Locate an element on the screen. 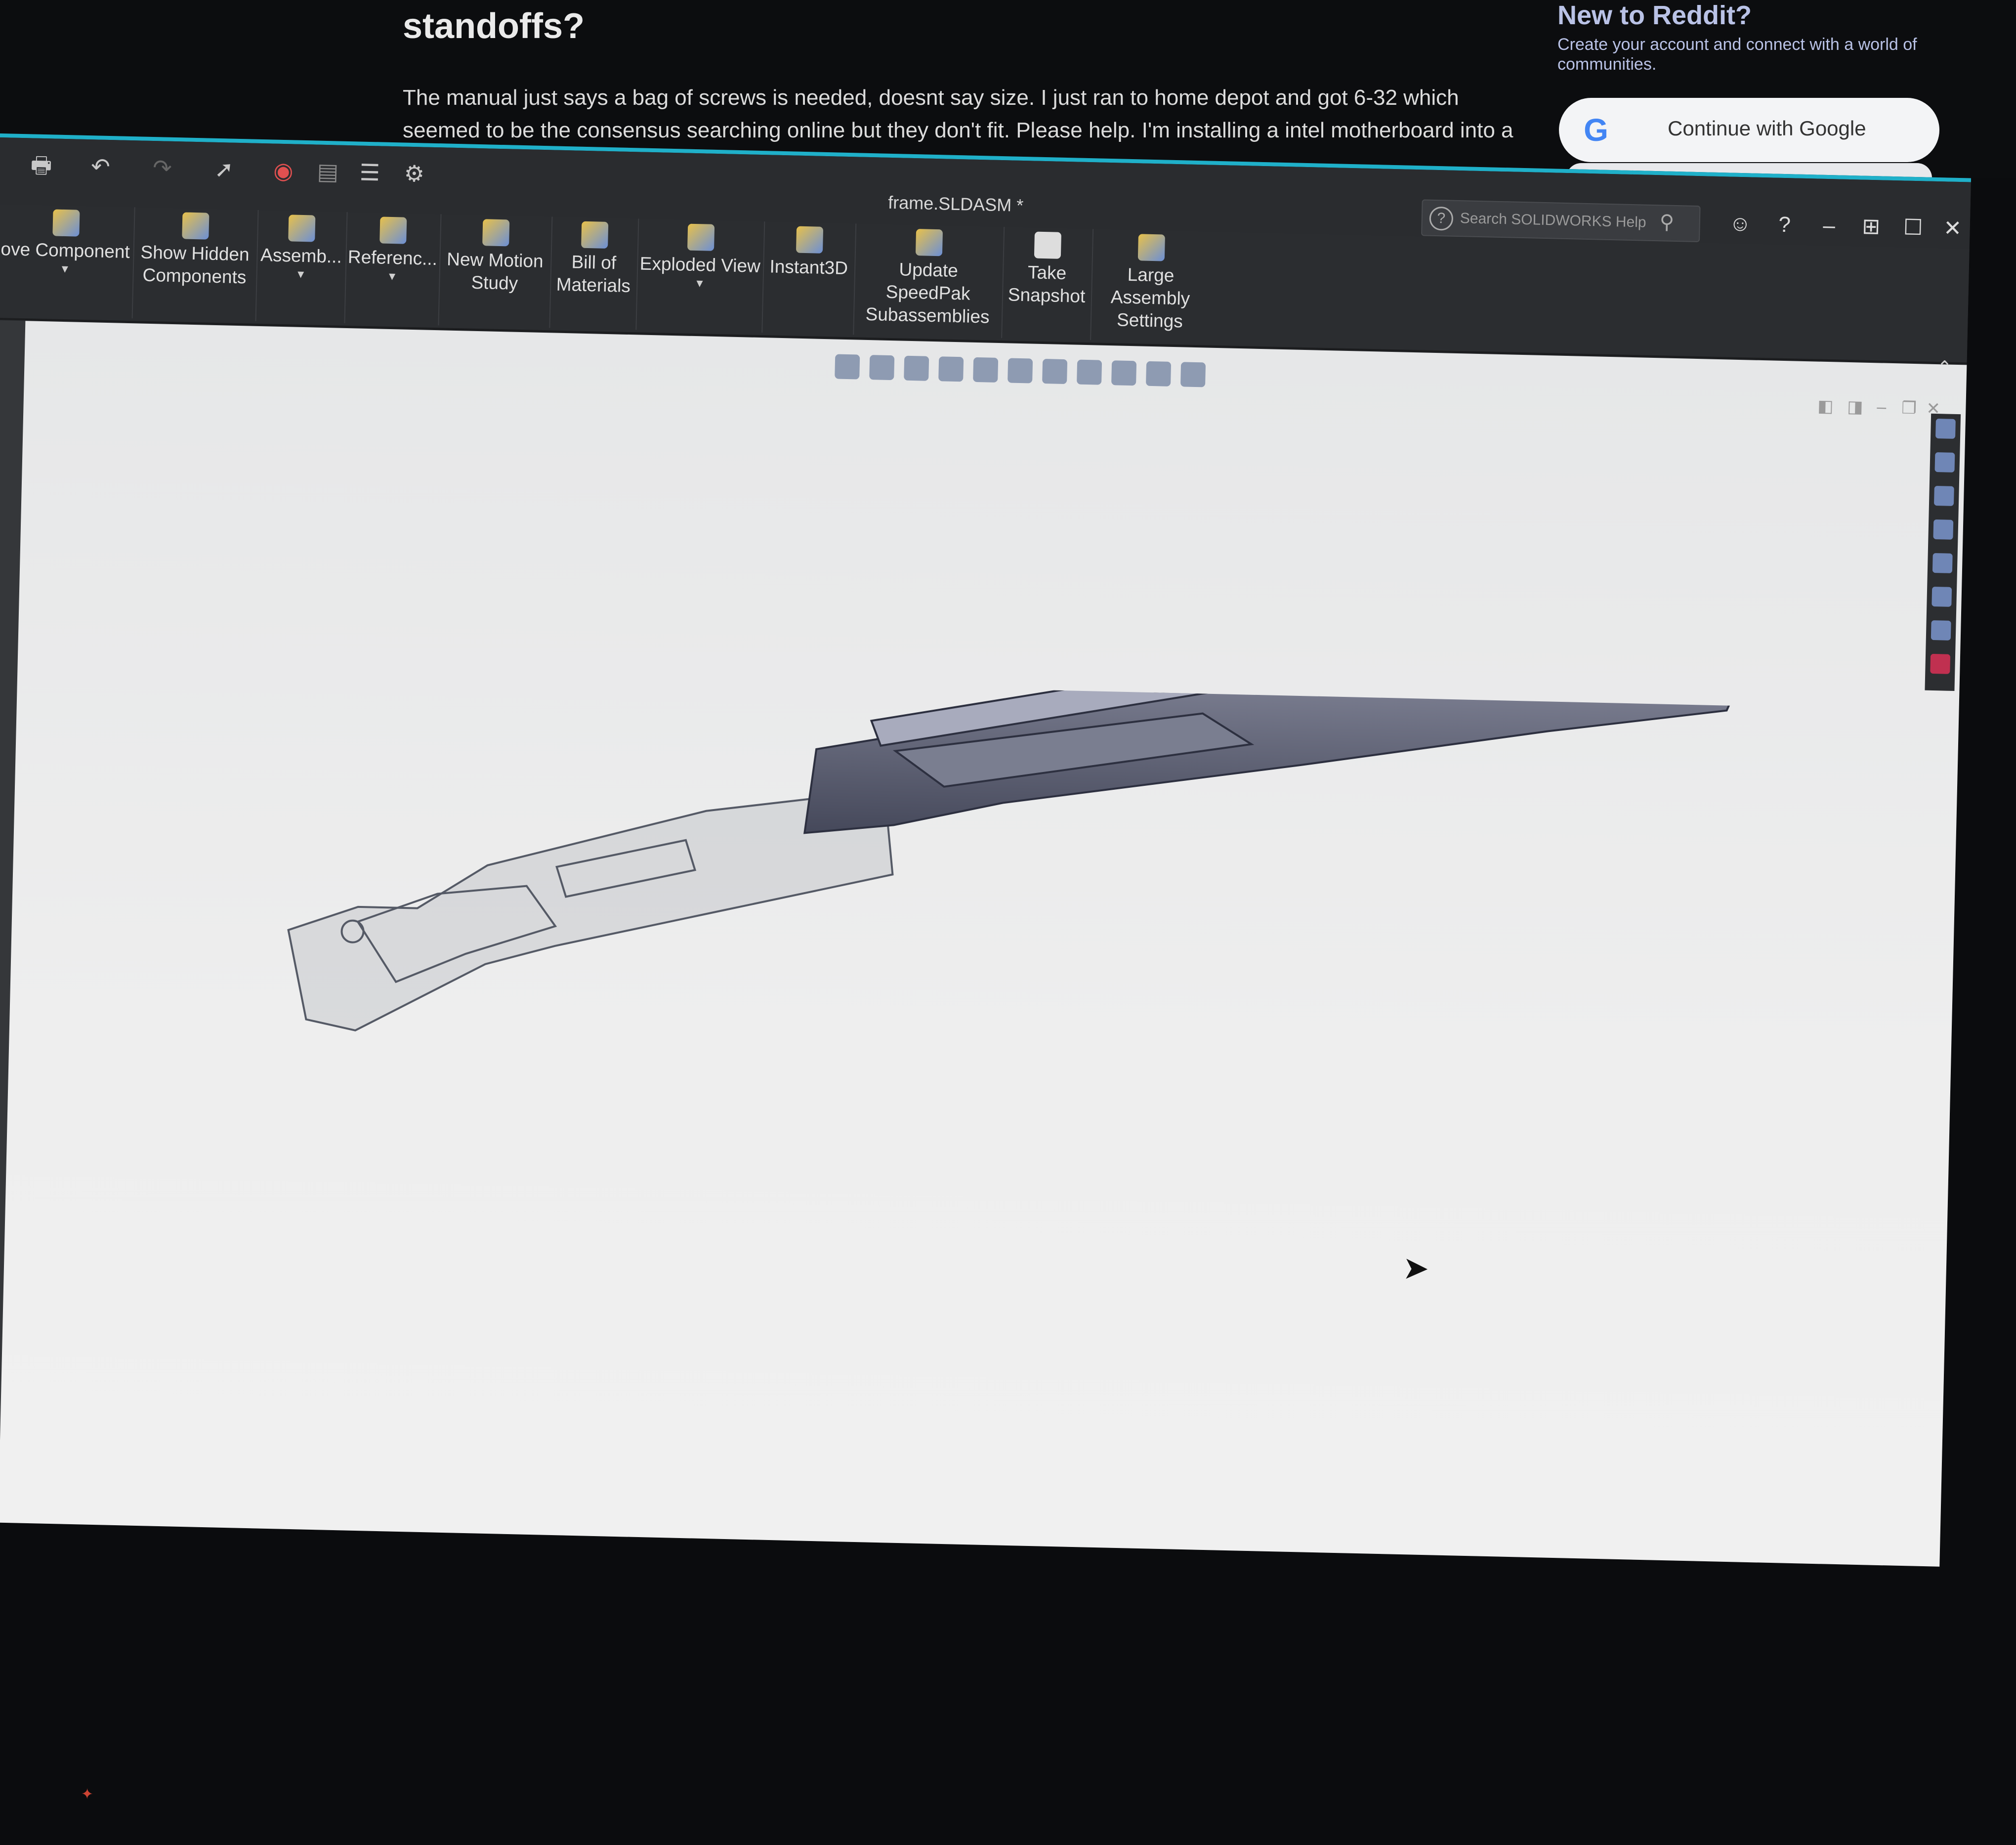 This screenshot has width=2016, height=1845. large-assembly-icon is located at coordinates (1151, 247).